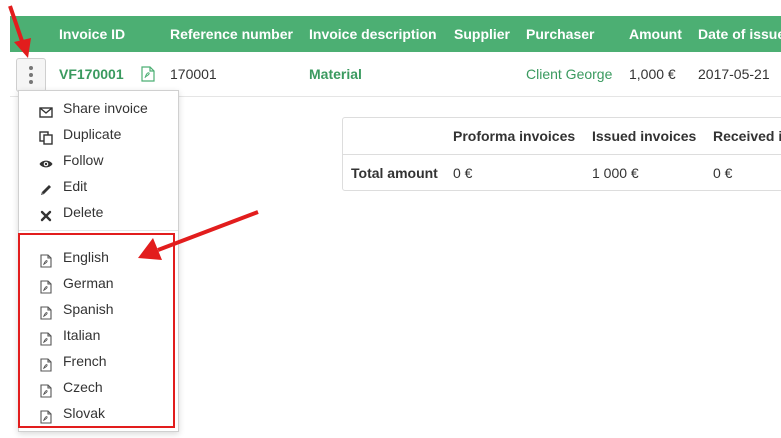 The height and width of the screenshot is (438, 781). I want to click on row-actions-button, so click(31, 75).